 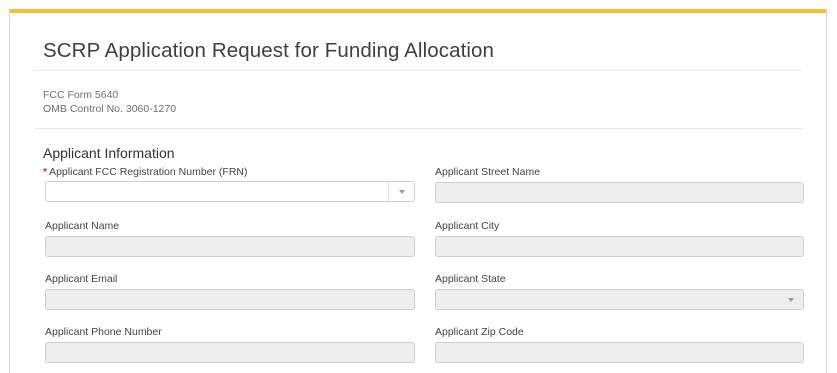 I want to click on applicant-phone-field, so click(x=230, y=352).